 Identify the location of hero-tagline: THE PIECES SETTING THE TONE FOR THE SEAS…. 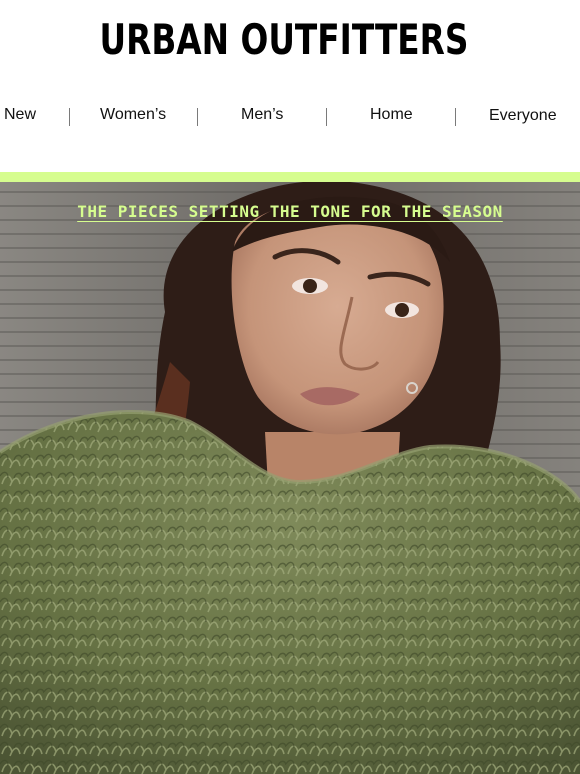
(290, 211).